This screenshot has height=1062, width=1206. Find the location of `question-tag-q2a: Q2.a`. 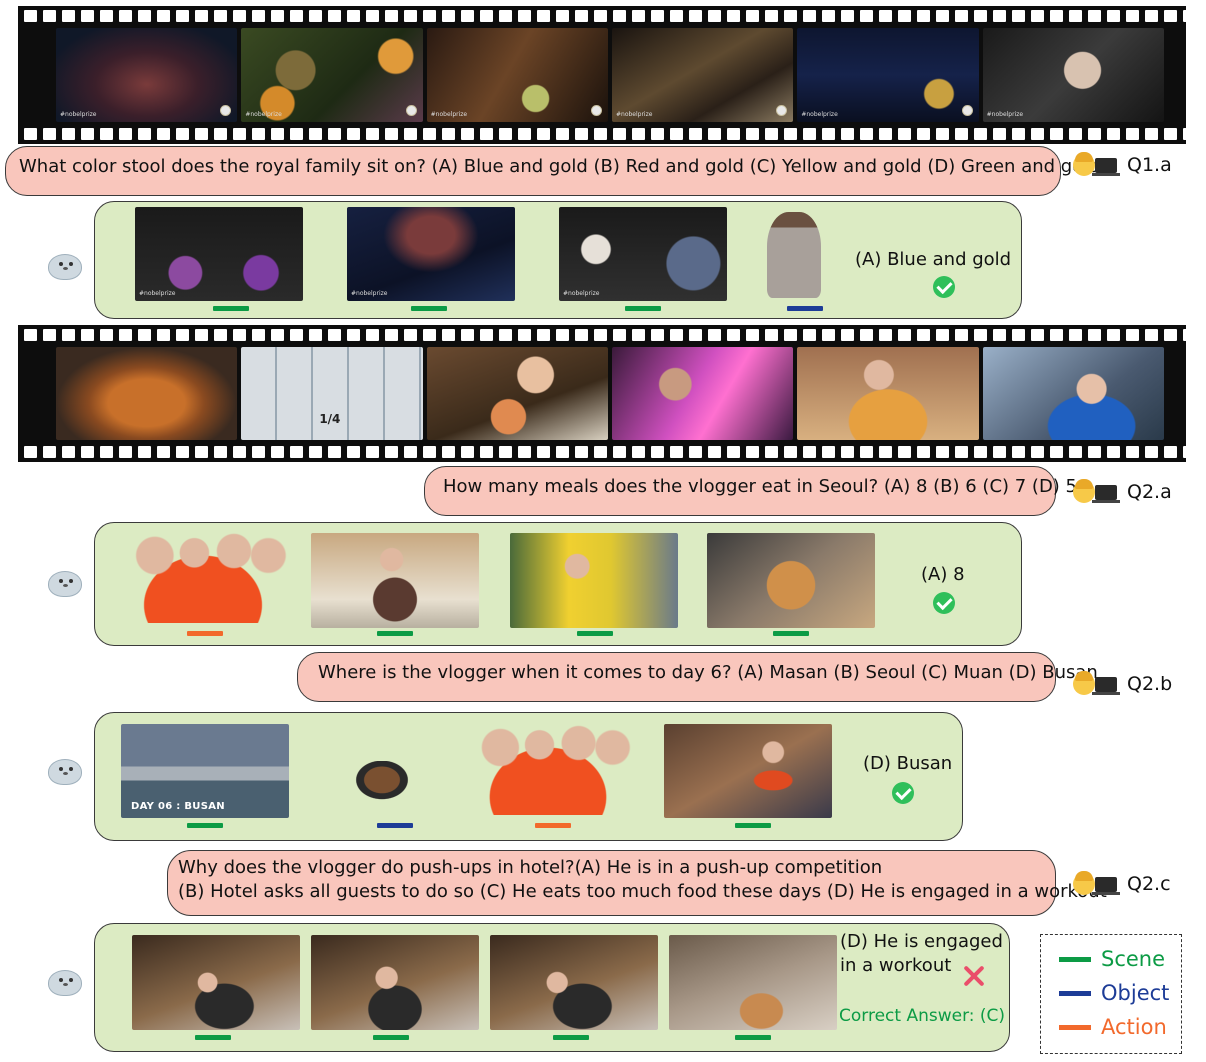

question-tag-q2a: Q2.a is located at coordinates (1122, 491).